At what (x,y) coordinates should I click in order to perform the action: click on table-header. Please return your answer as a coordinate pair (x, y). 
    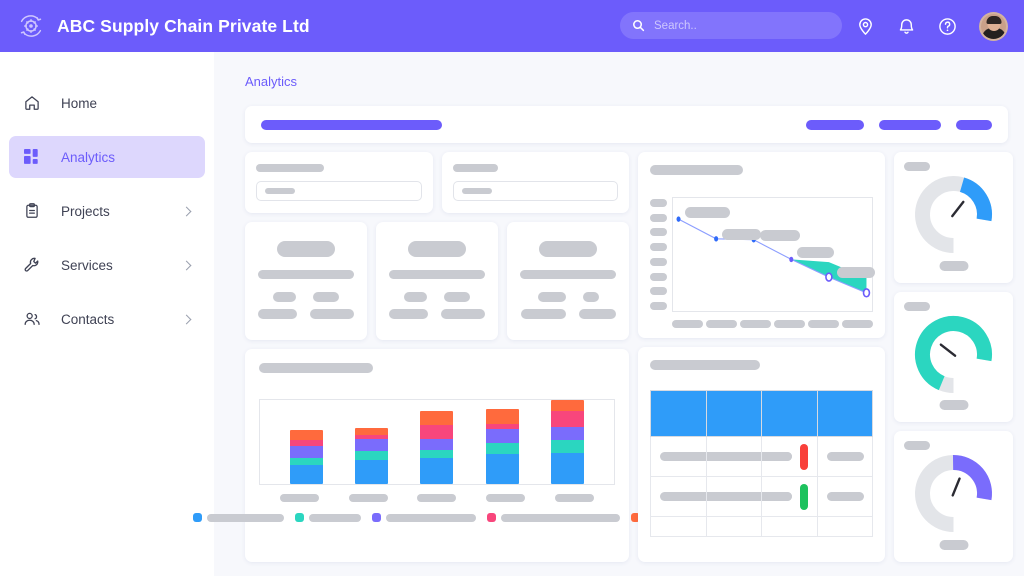
    Looking at the image, I should click on (761, 413).